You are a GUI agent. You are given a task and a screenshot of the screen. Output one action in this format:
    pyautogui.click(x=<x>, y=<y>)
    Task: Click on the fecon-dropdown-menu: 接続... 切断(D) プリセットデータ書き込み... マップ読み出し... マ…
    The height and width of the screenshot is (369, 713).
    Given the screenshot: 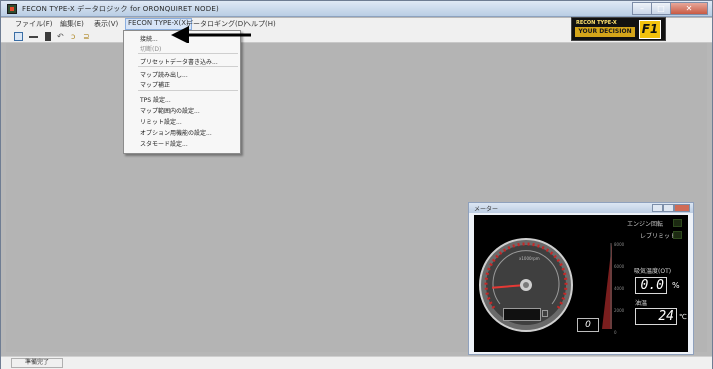 What is the action you would take?
    pyautogui.click(x=182, y=92)
    